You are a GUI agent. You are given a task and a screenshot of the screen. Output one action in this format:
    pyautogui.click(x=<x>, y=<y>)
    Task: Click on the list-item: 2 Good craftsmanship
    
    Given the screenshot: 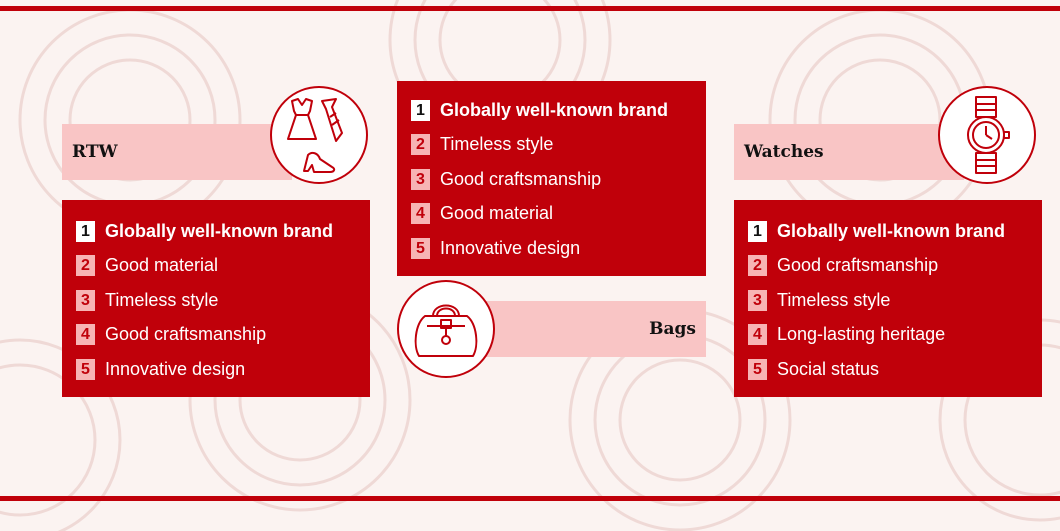 What is the action you would take?
    pyautogui.click(x=888, y=266)
    